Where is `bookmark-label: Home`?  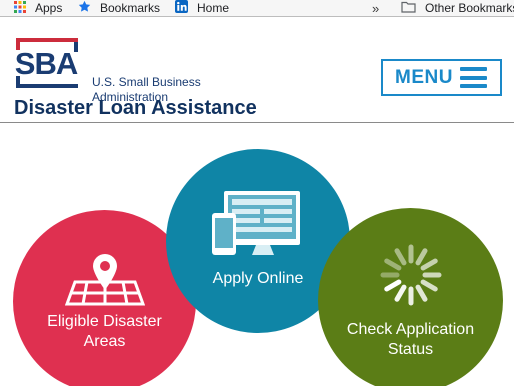
bookmark-label: Home is located at coordinates (213, 8).